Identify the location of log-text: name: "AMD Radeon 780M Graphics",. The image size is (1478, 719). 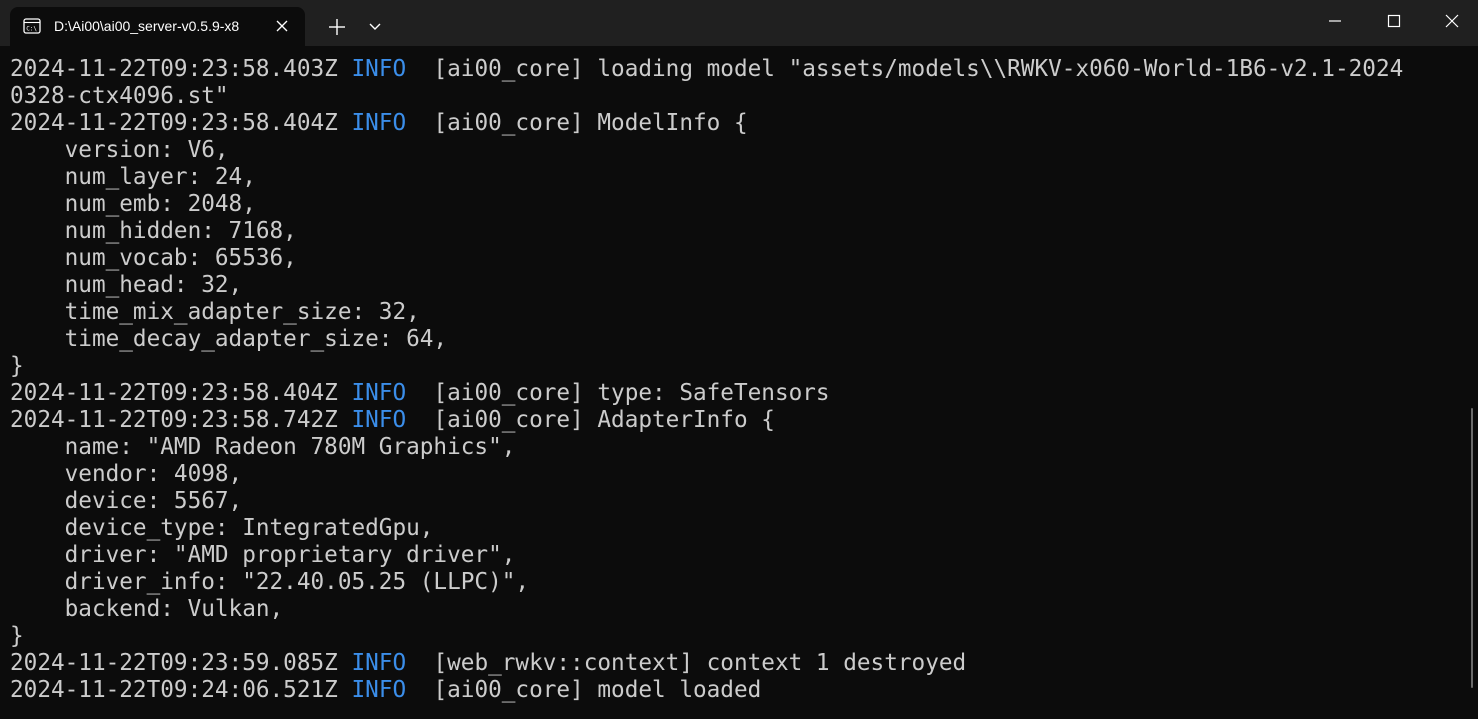
(263, 447).